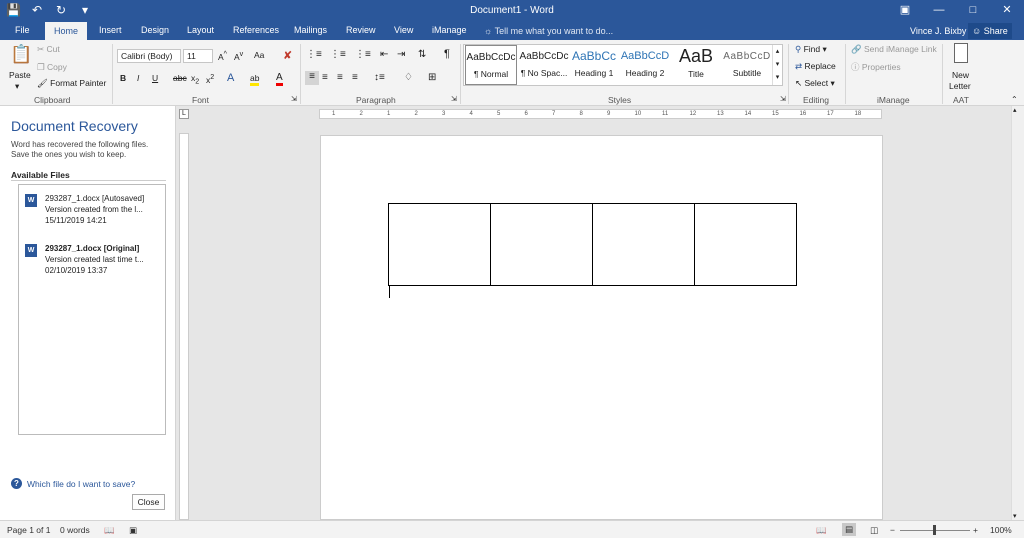 Image resolution: width=1024 pixels, height=538 pixels. Describe the element at coordinates (1017, 313) in the screenshot. I see `vertical-scrollbar: ▴ ▾` at that location.